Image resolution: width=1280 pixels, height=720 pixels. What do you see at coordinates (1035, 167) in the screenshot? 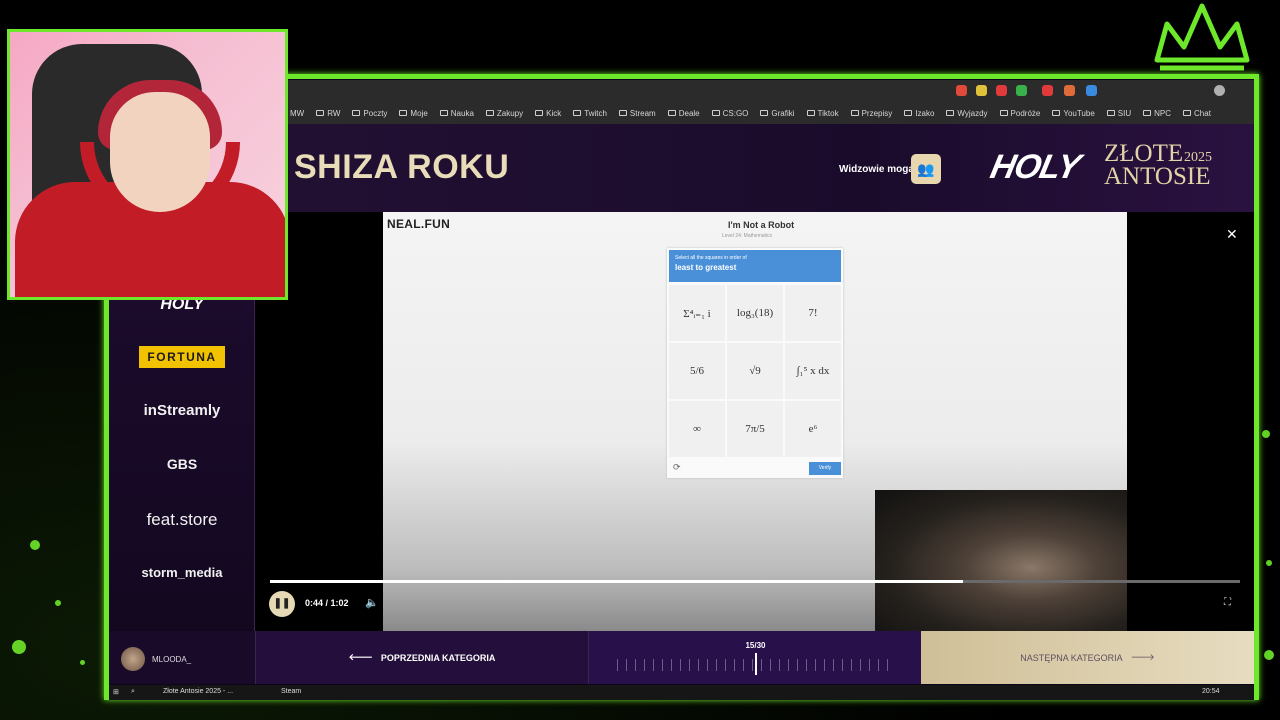
I see `holy-logo: HOLY` at bounding box center [1035, 167].